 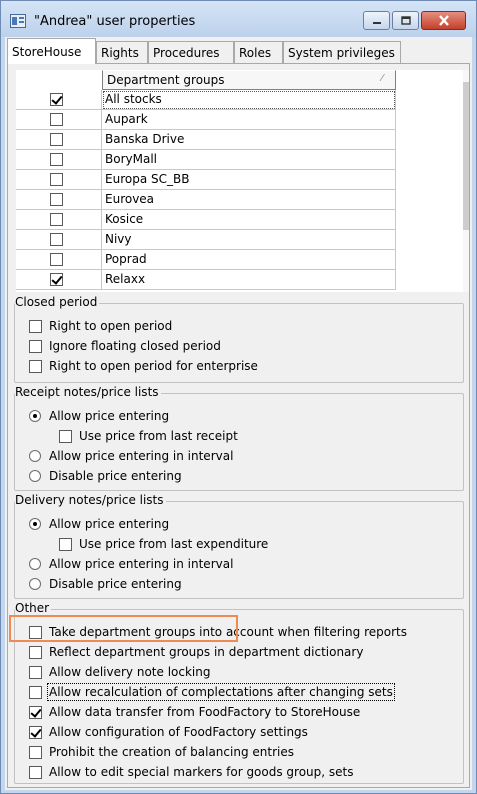 I want to click on column-header-label: Department groups, so click(x=166, y=80).